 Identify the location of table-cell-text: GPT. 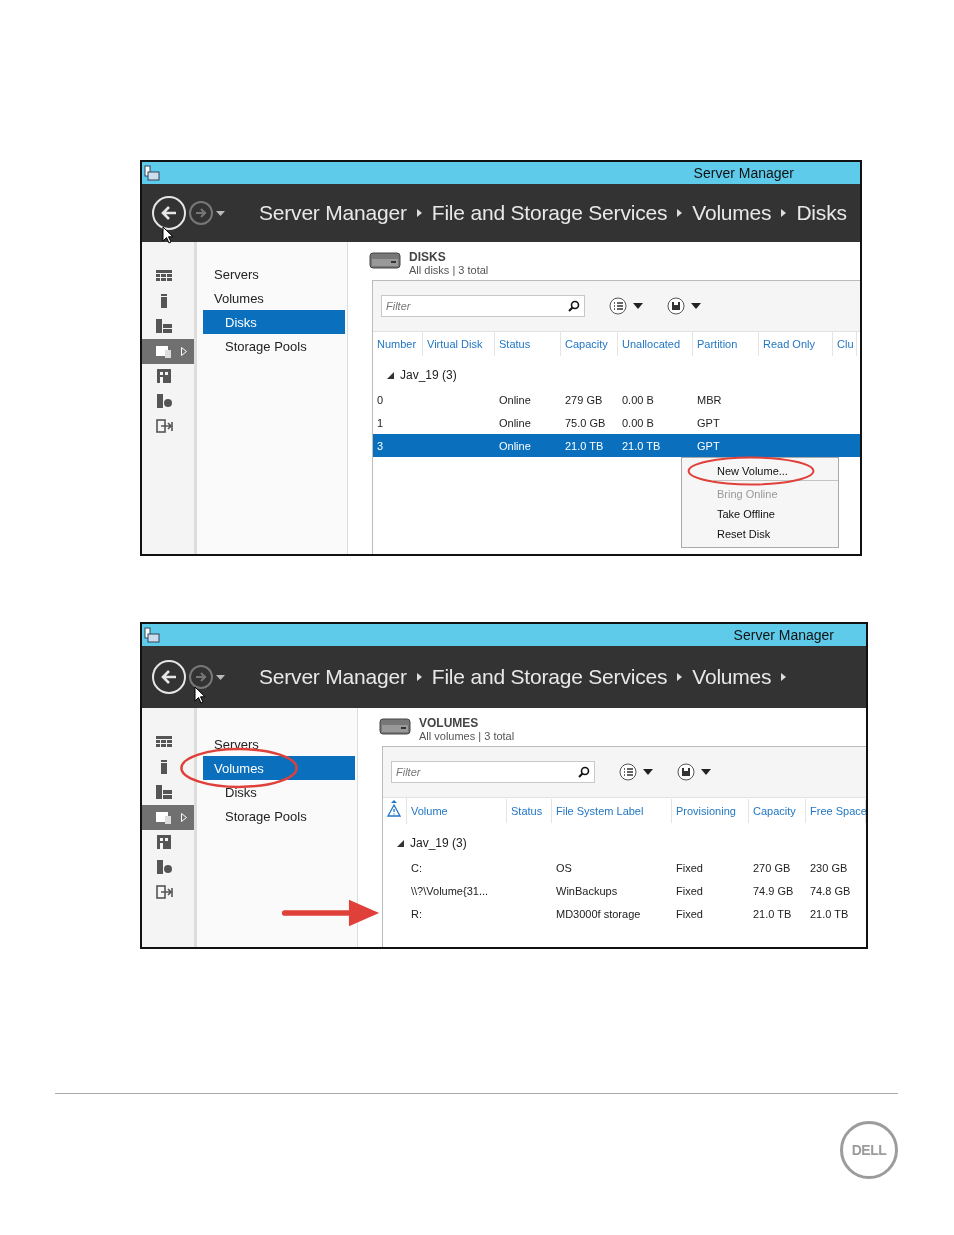
(708, 445).